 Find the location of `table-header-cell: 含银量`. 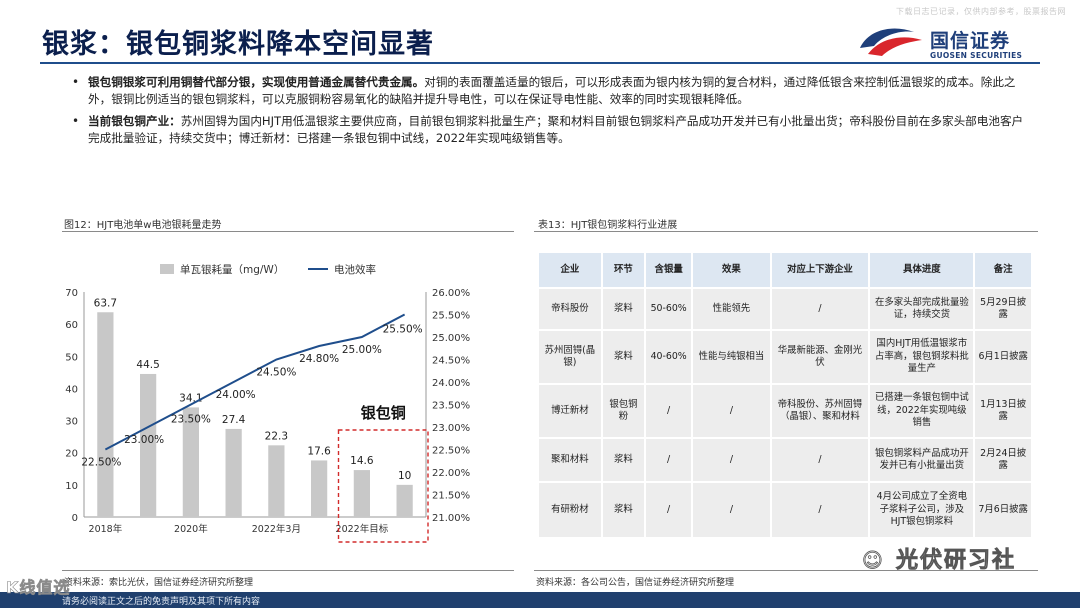

table-header-cell: 含银量 is located at coordinates (668, 270).